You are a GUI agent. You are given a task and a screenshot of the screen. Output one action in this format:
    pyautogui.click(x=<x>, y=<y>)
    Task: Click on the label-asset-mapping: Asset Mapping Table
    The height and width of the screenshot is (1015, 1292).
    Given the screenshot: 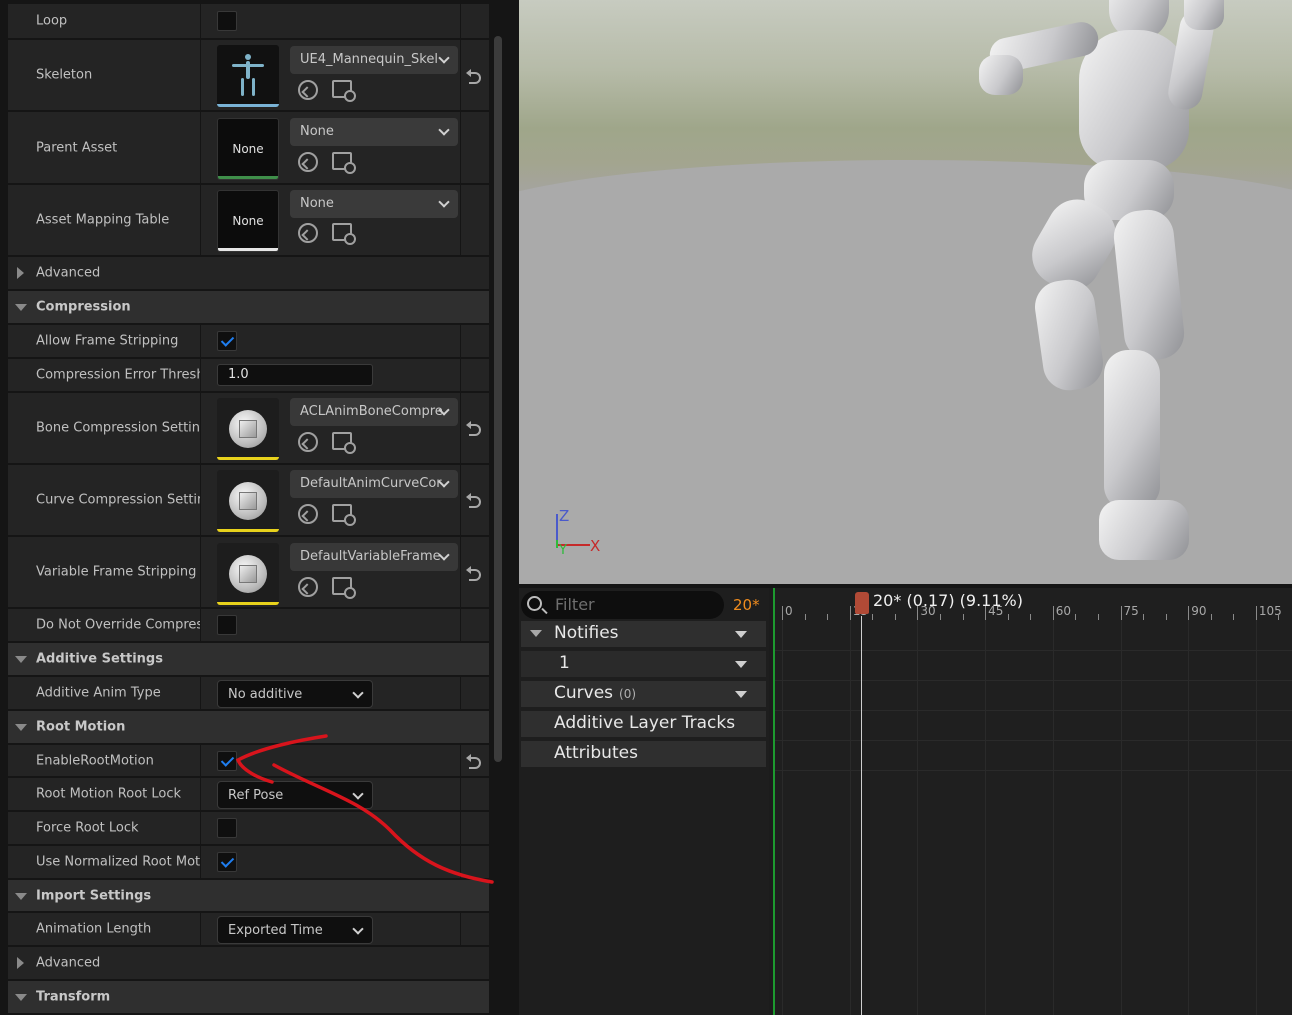 What is the action you would take?
    pyautogui.click(x=103, y=220)
    